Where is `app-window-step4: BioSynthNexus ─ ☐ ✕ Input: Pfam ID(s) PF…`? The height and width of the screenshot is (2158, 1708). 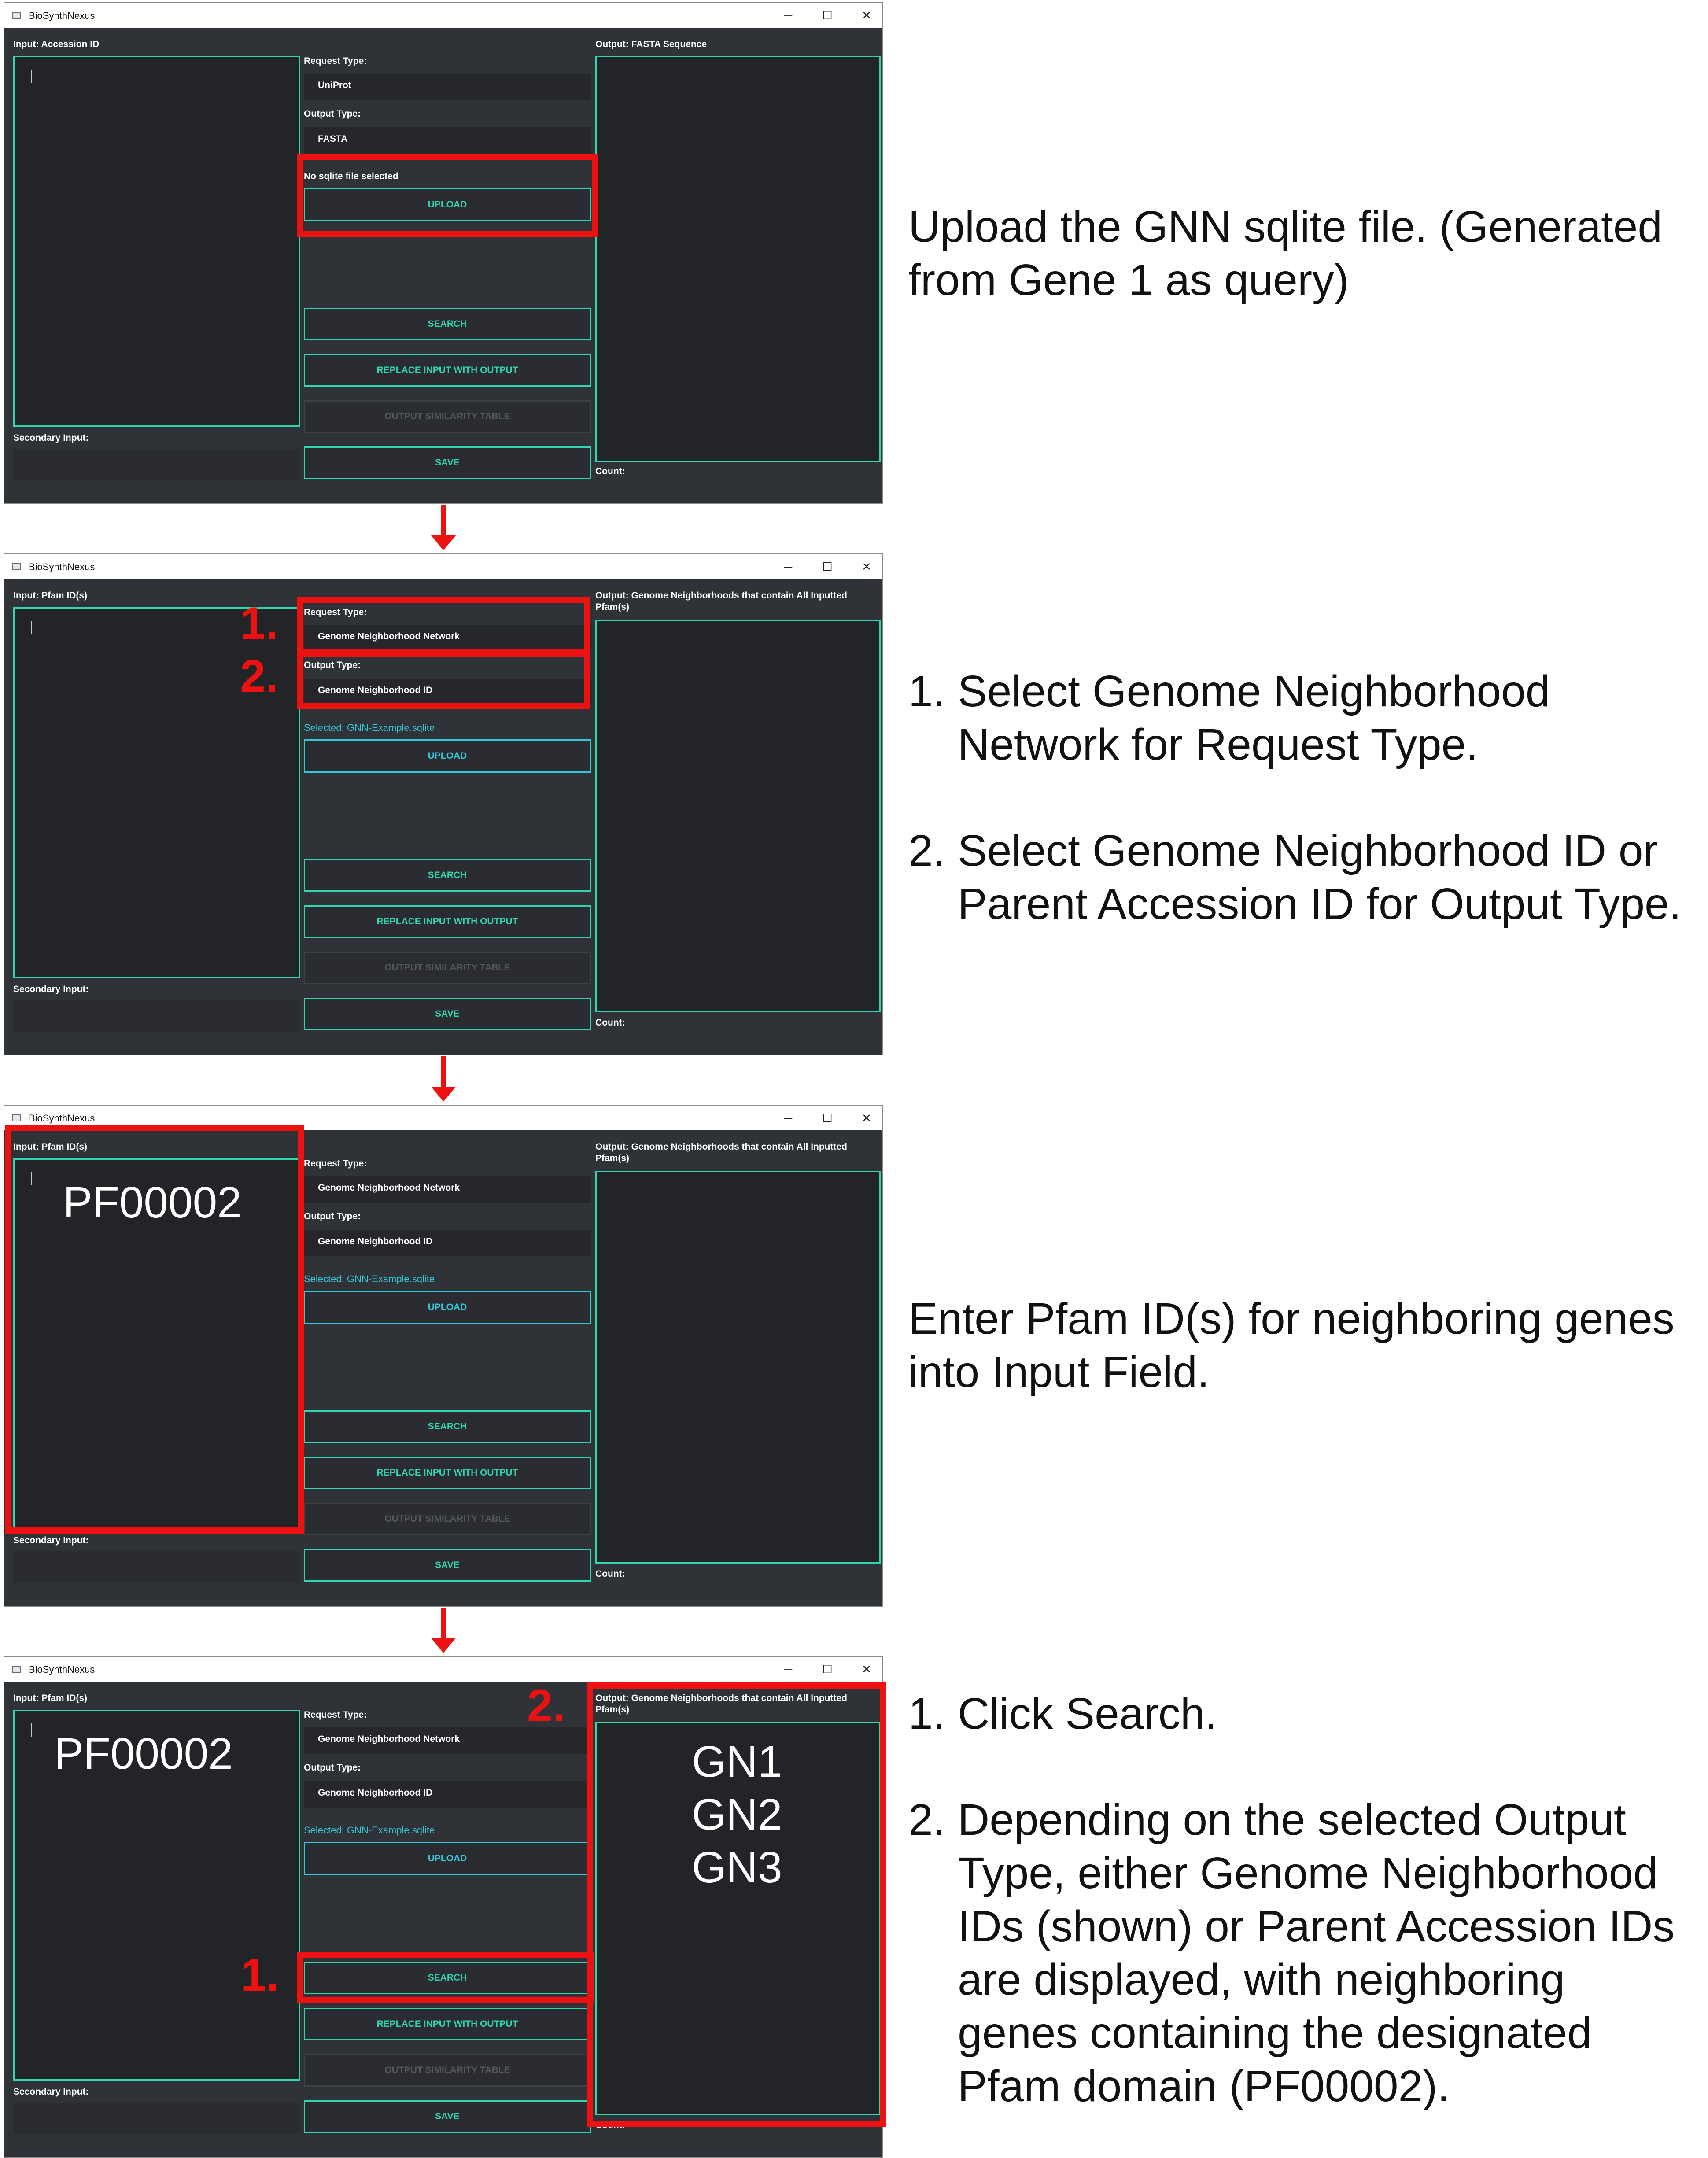
app-window-step4: BioSynthNexus ─ ☐ ✕ Input: Pfam ID(s) PF… is located at coordinates (445, 1907).